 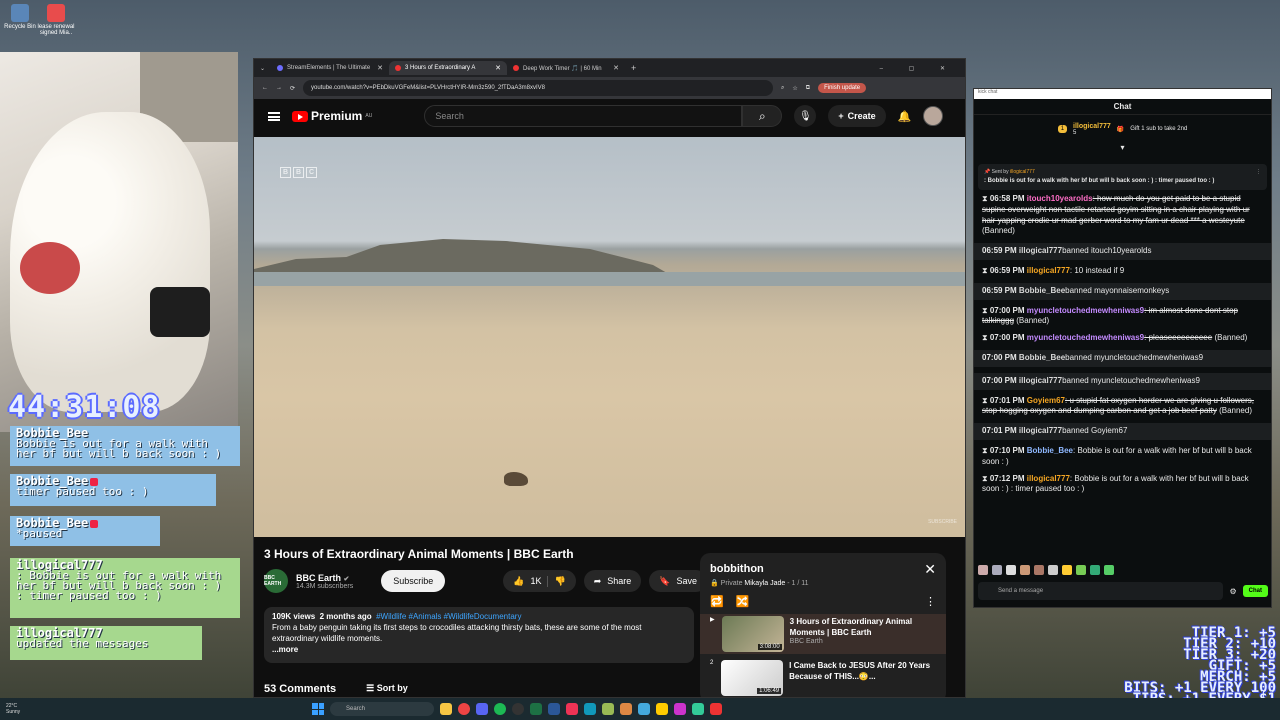 What do you see at coordinates (566, 68) in the screenshot?
I see `tab-deep-work: Deep Work Timer 🎵 | 60 Min ✕` at bounding box center [566, 68].